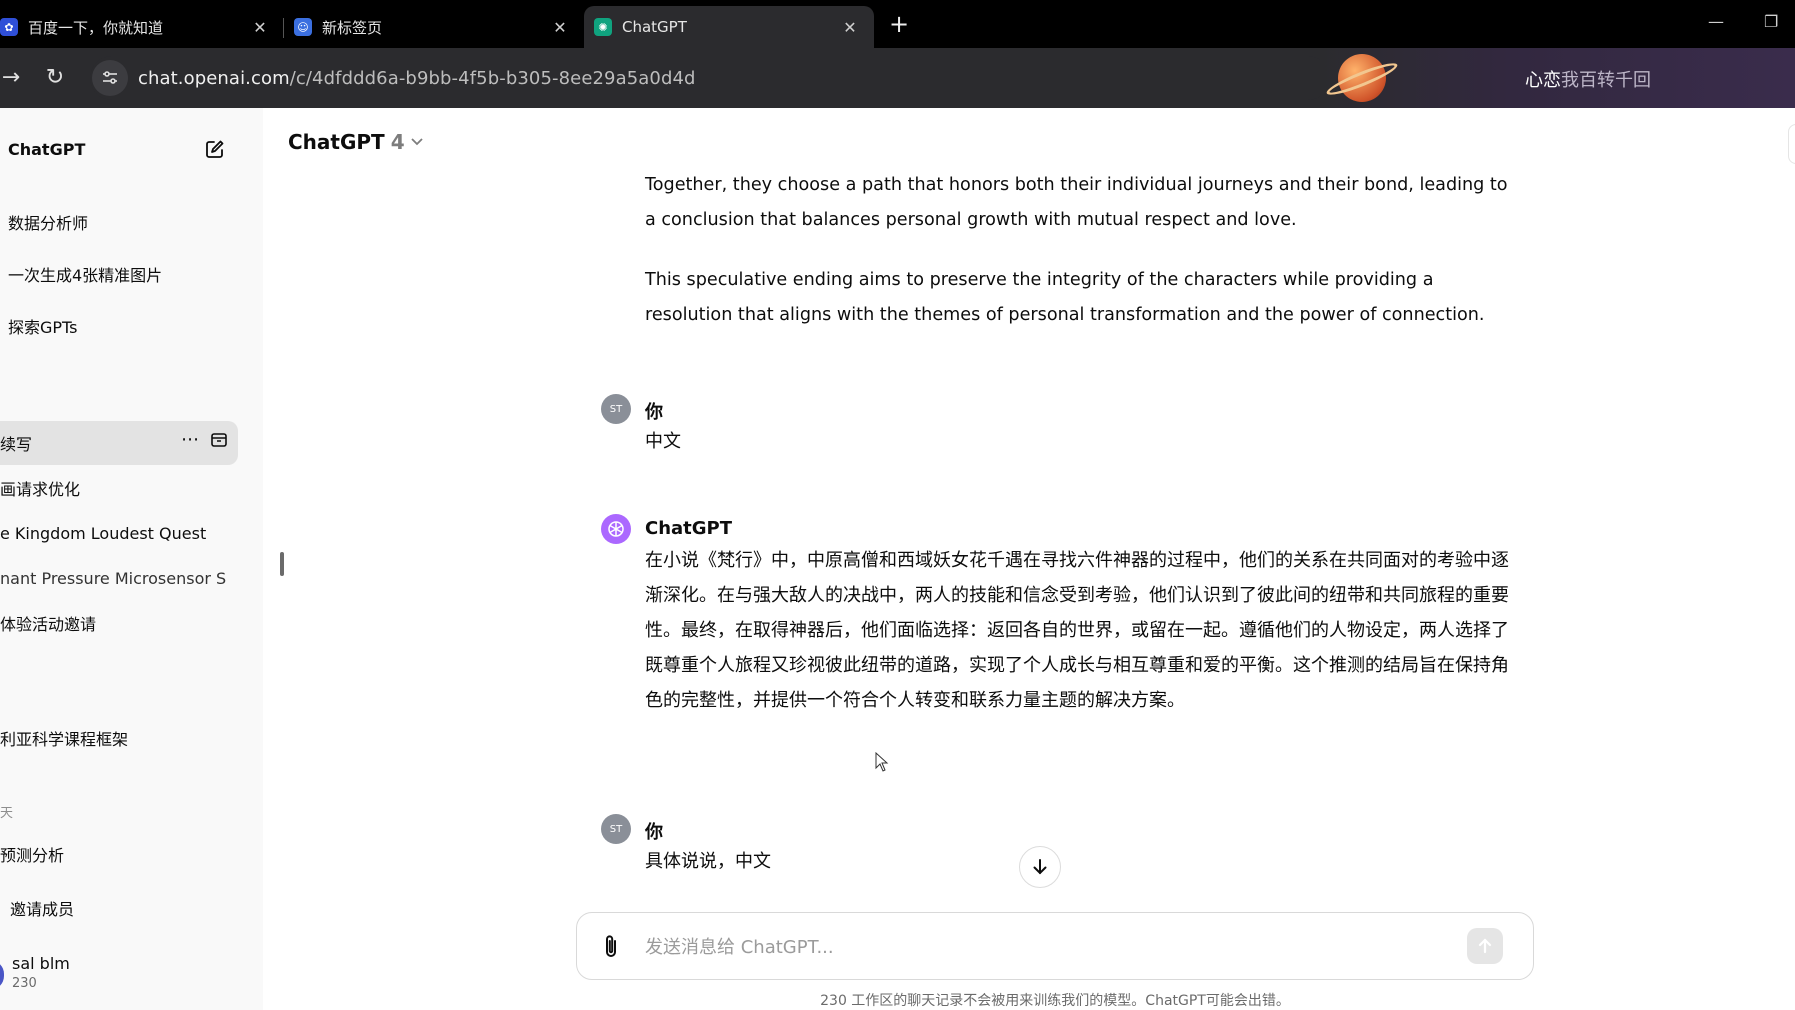 The height and width of the screenshot is (1010, 1795). I want to click on banner-motto: 心恋我百转千回, so click(1588, 79).